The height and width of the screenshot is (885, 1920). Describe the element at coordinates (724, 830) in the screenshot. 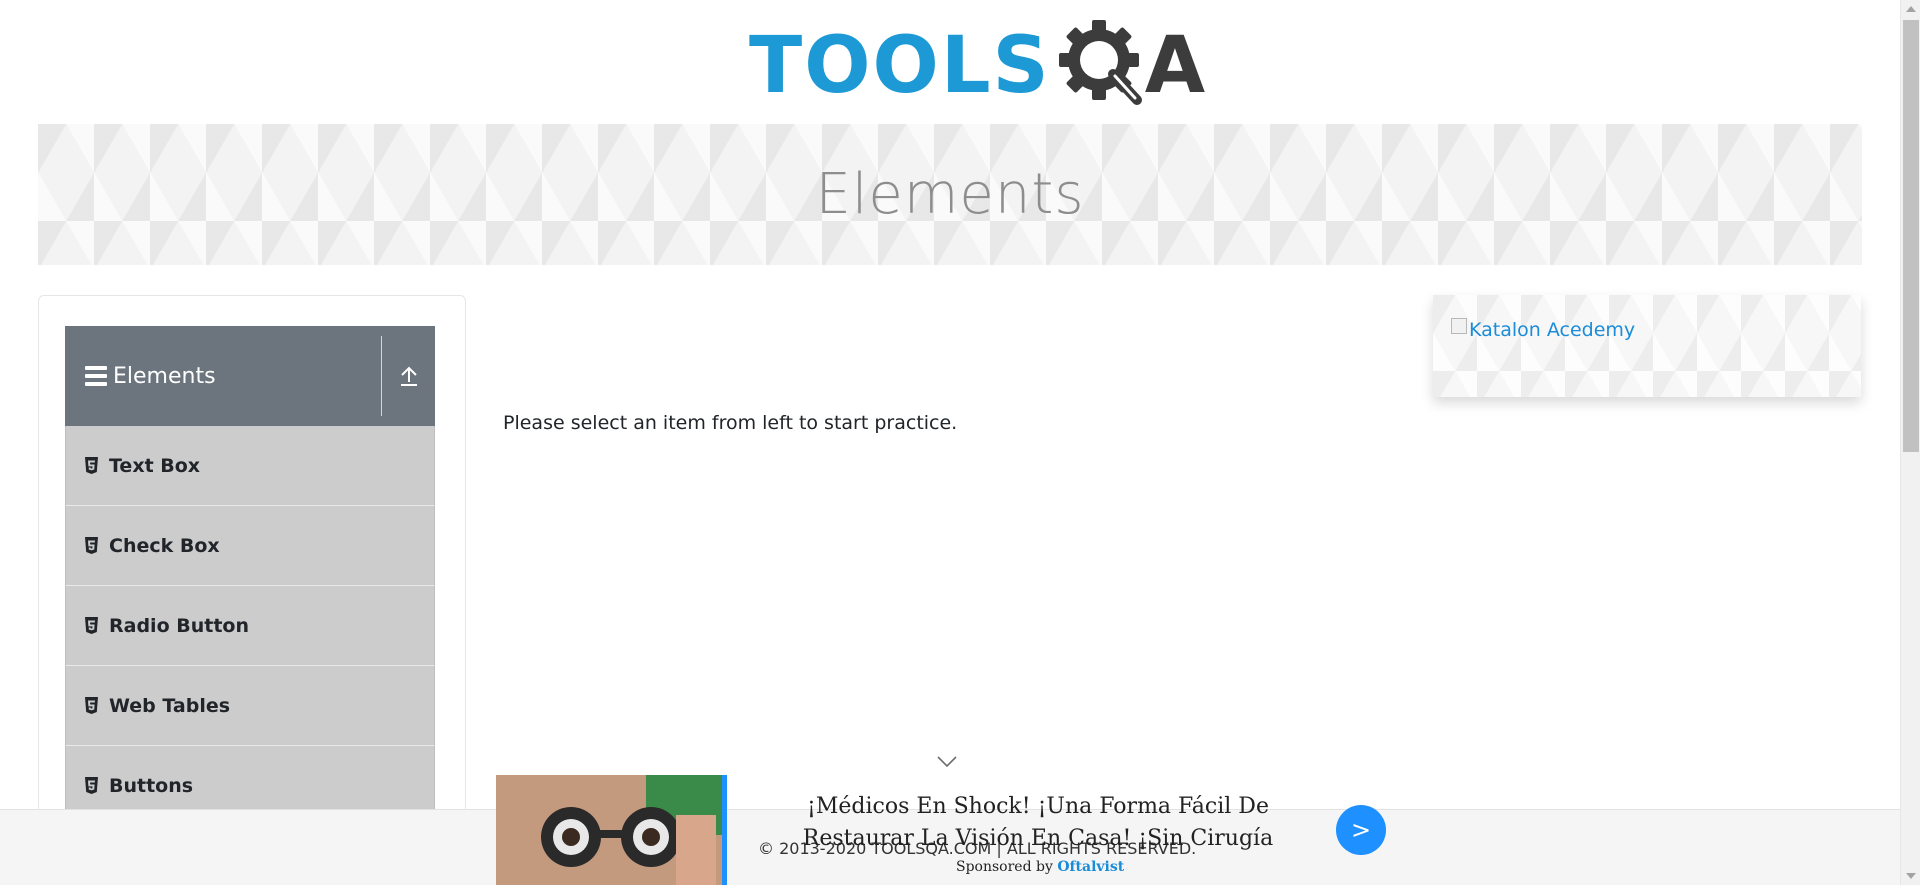

I see `ad-accent-bar` at that location.